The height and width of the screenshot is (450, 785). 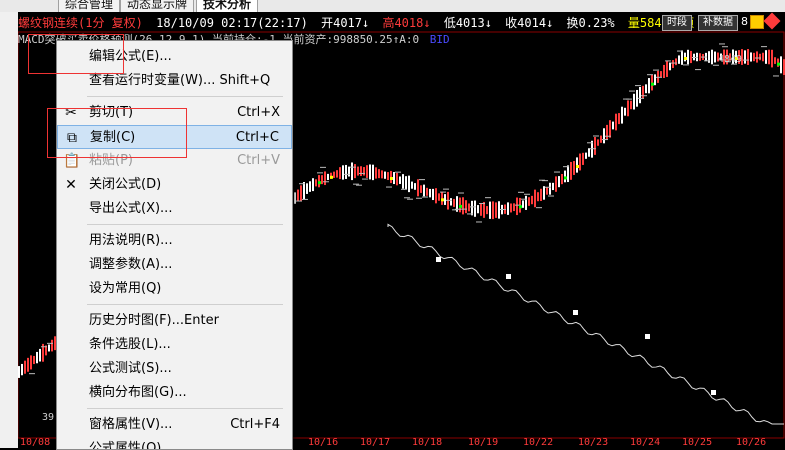 What do you see at coordinates (255, 424) in the screenshot?
I see `menu-item-shortcut: Ctrl+F4` at bounding box center [255, 424].